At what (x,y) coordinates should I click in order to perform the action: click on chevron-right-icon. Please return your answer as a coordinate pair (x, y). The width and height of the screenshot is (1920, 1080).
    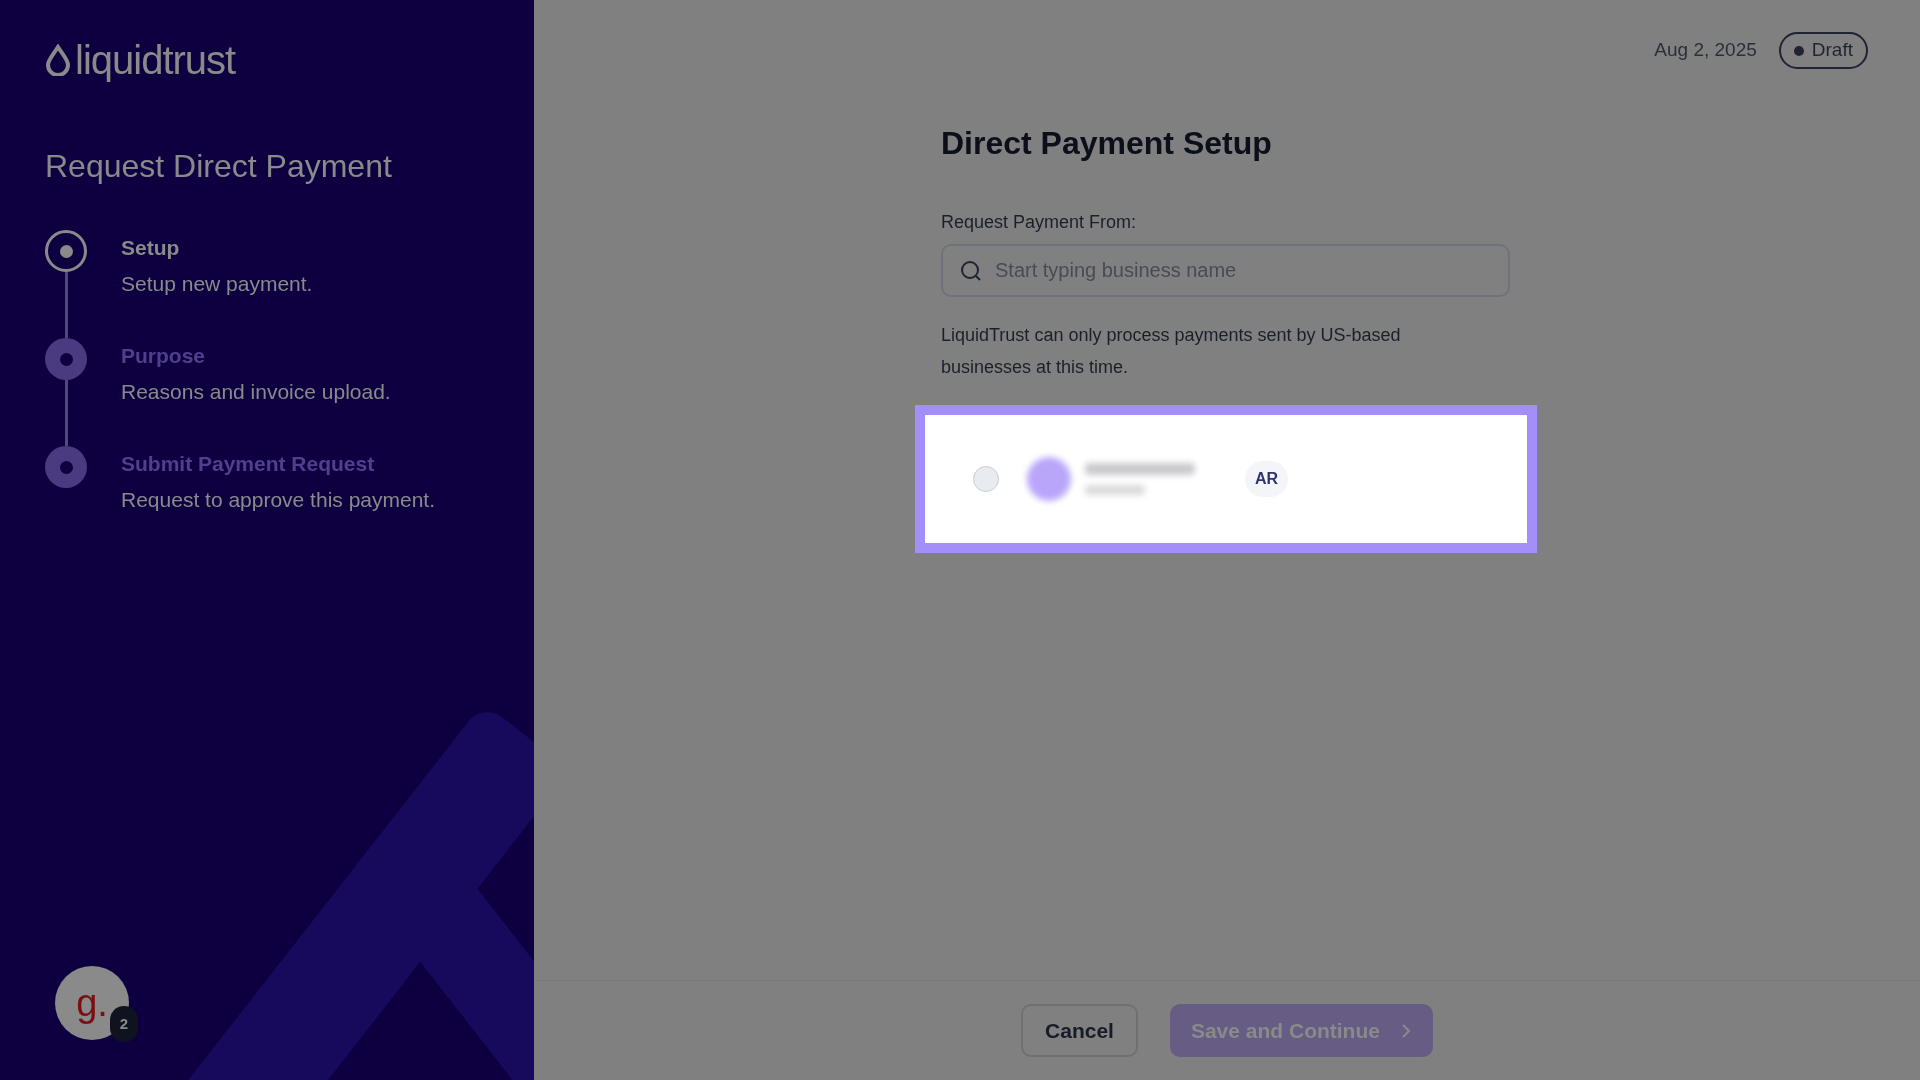
    Looking at the image, I should click on (1405, 1030).